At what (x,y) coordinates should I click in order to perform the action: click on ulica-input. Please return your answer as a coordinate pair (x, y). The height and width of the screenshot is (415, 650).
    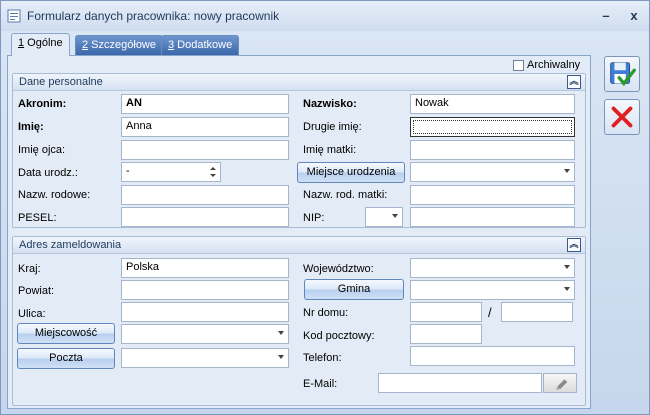
    Looking at the image, I should click on (205, 312).